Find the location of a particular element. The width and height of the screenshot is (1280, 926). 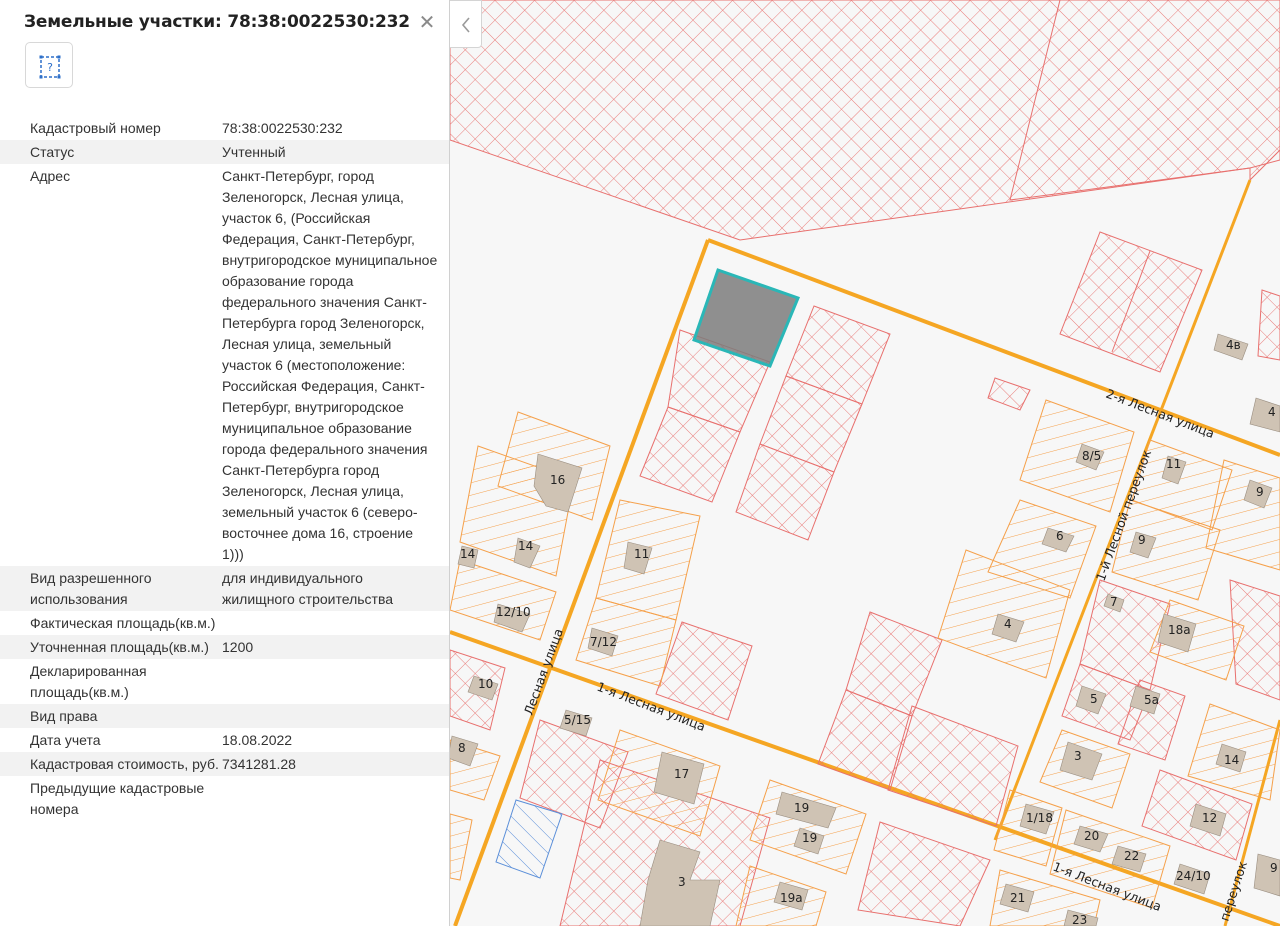

table-row: Декларированная площадь(кв.м.) is located at coordinates (224, 681).